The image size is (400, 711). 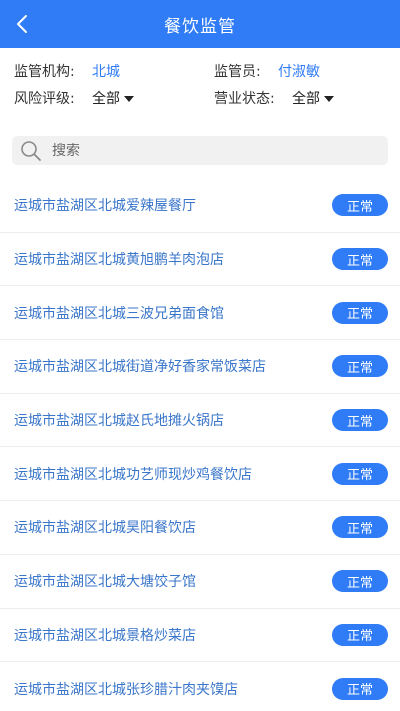 I want to click on filter-panel: 监管机构: 北城 监管员: 付淑敏 风险评级: 全部 营业状态: 全部, so click(x=200, y=88).